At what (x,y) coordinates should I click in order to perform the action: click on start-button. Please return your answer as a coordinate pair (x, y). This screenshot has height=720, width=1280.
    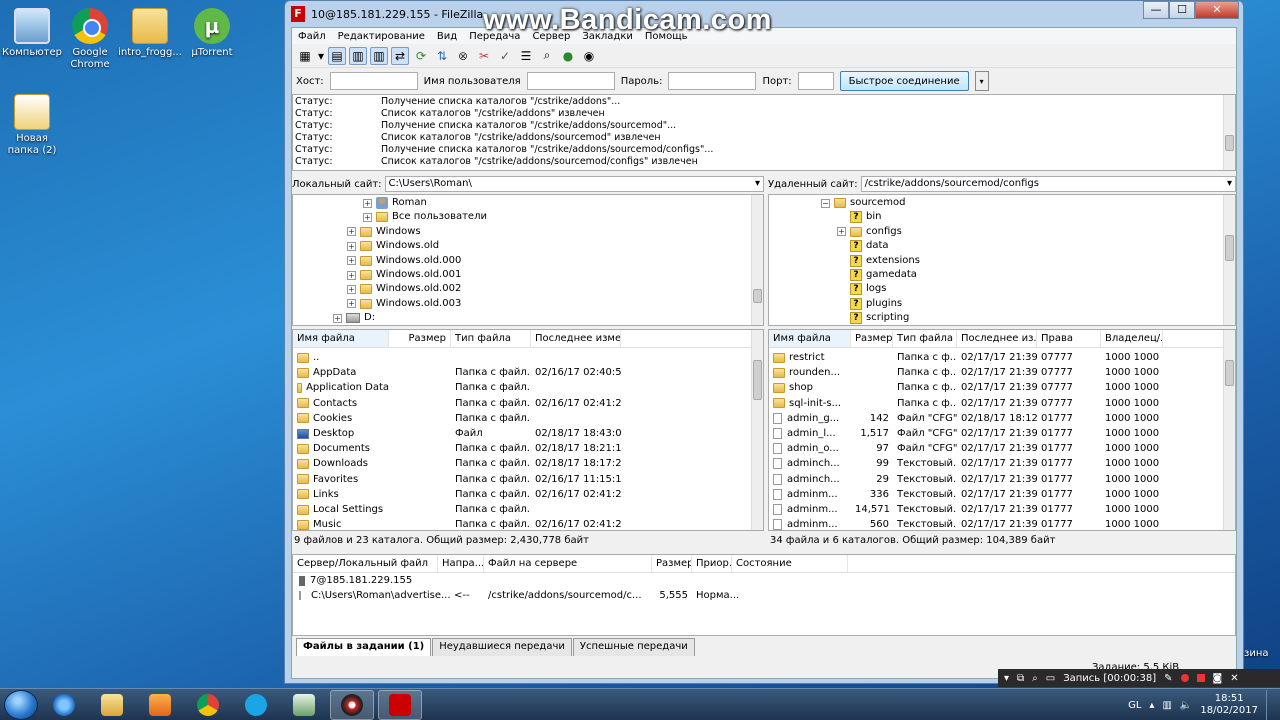
    Looking at the image, I should click on (21, 704).